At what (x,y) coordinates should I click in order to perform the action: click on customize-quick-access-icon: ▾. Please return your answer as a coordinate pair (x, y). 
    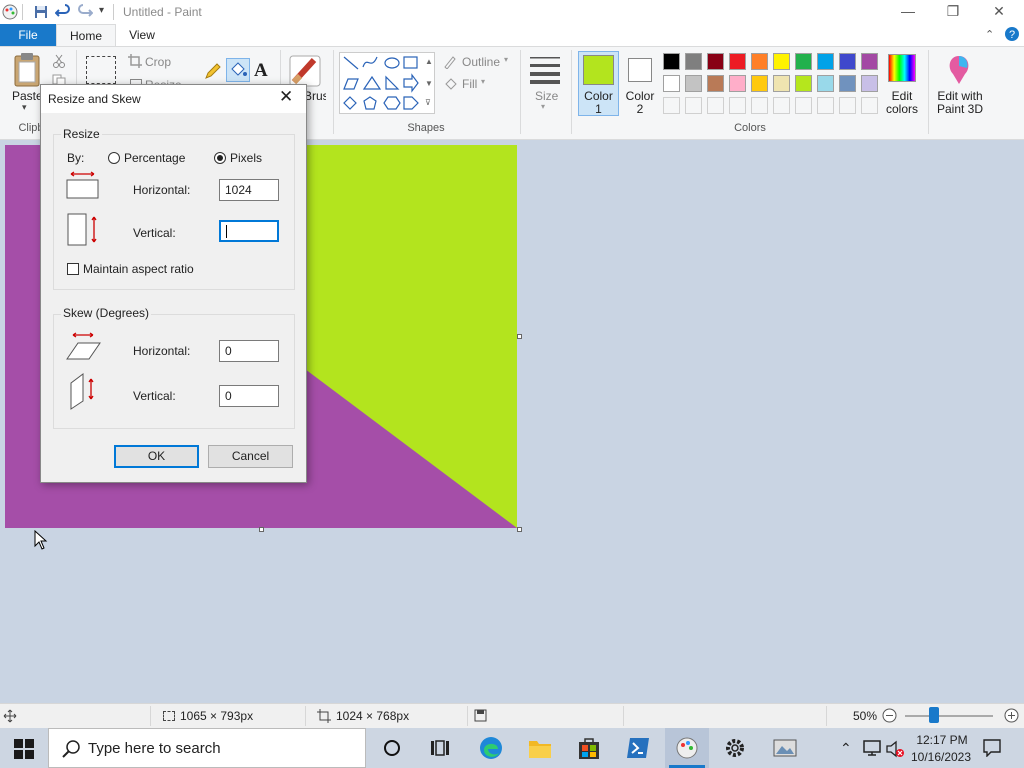
    Looking at the image, I should click on (101, 10).